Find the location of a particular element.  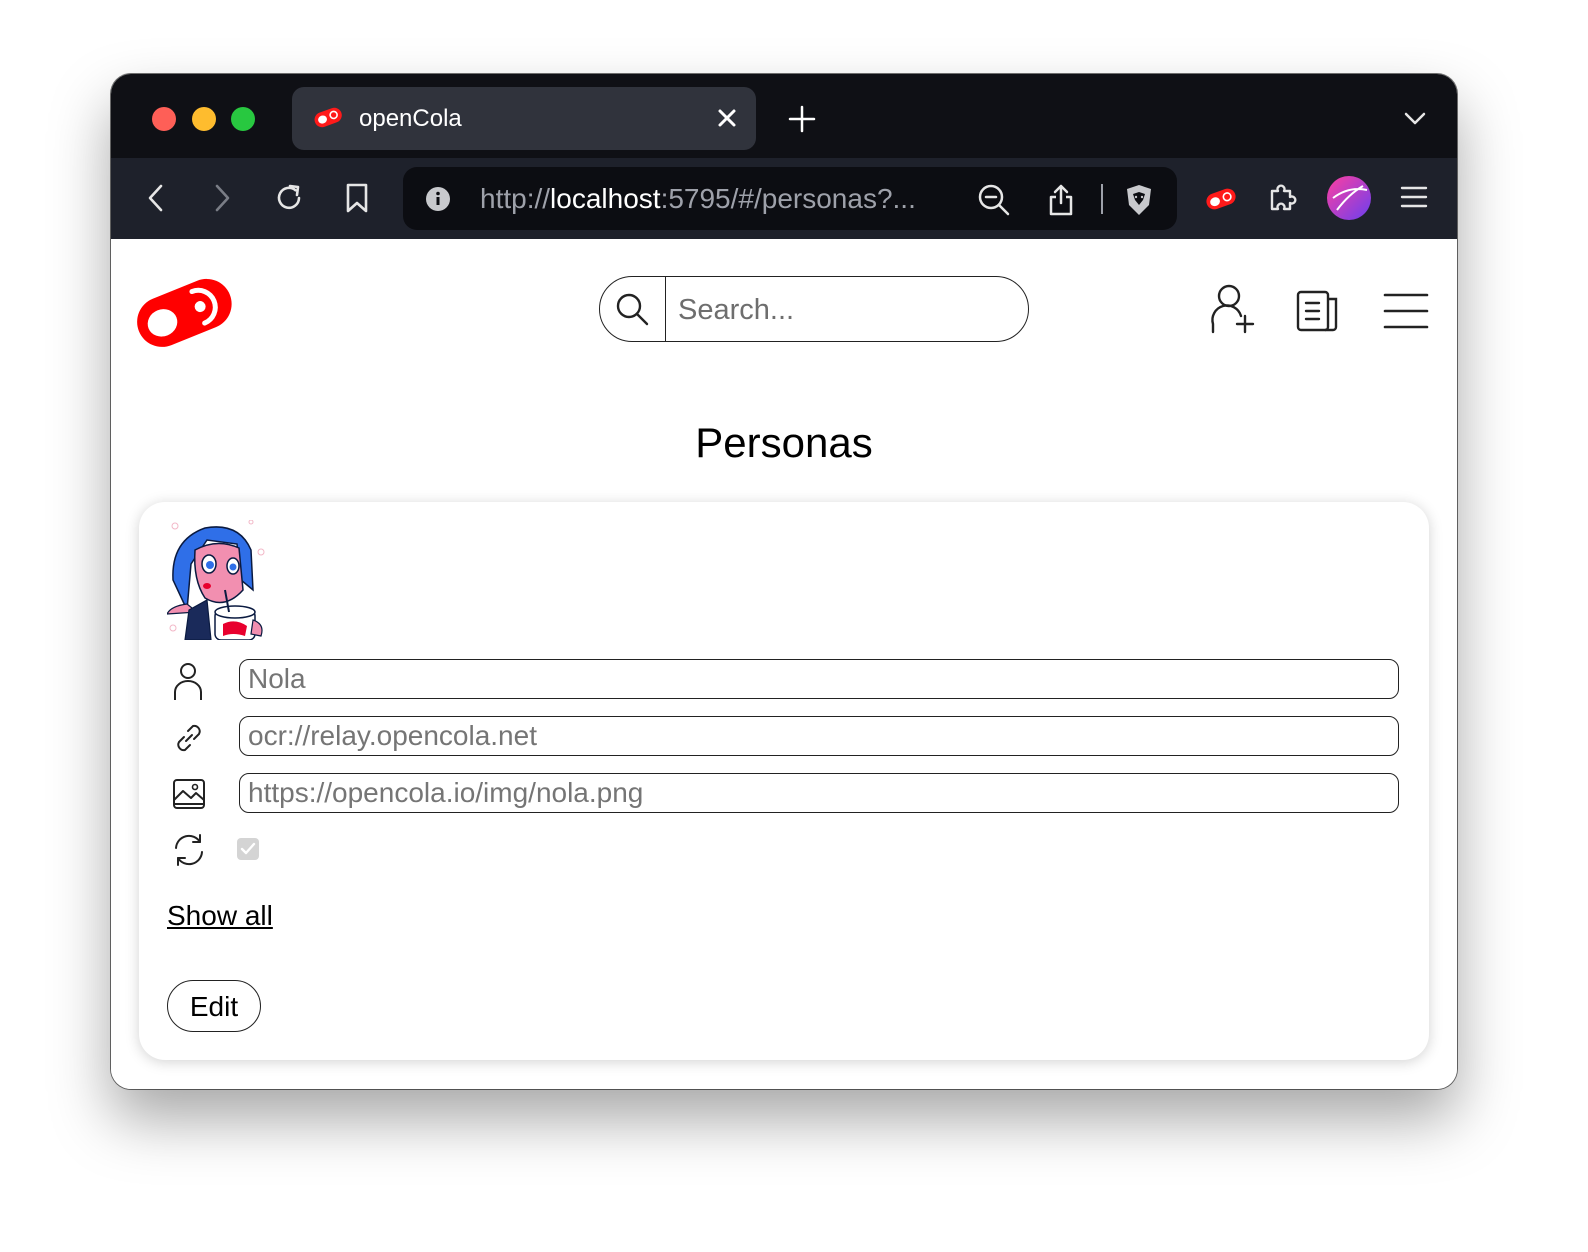

edit-button: Edit is located at coordinates (214, 1006).